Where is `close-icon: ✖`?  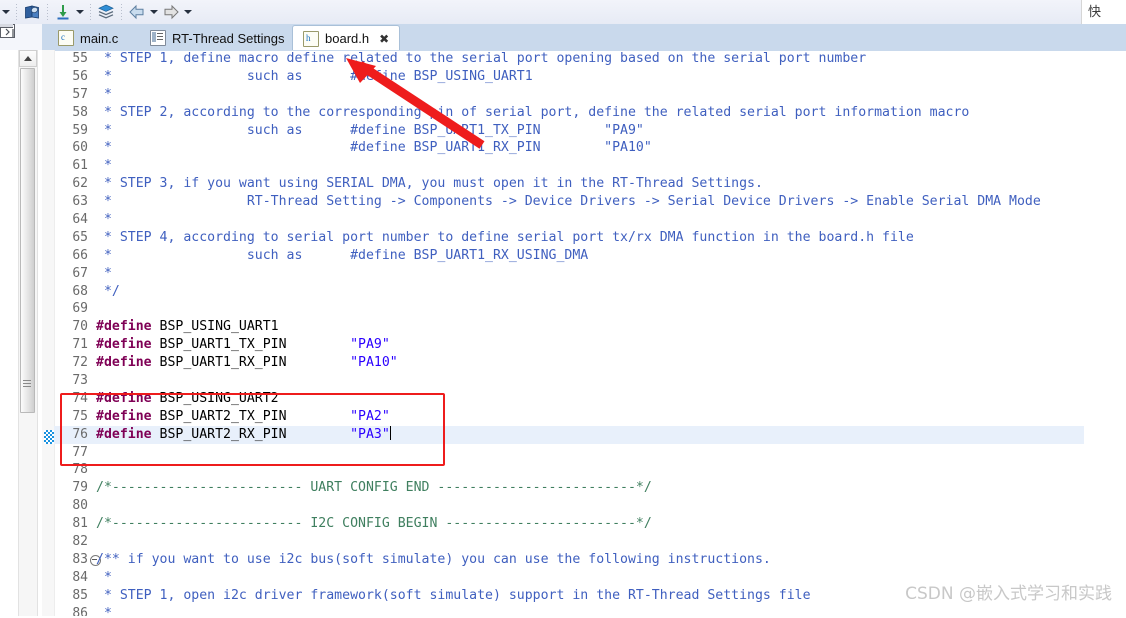
close-icon: ✖ is located at coordinates (384, 39).